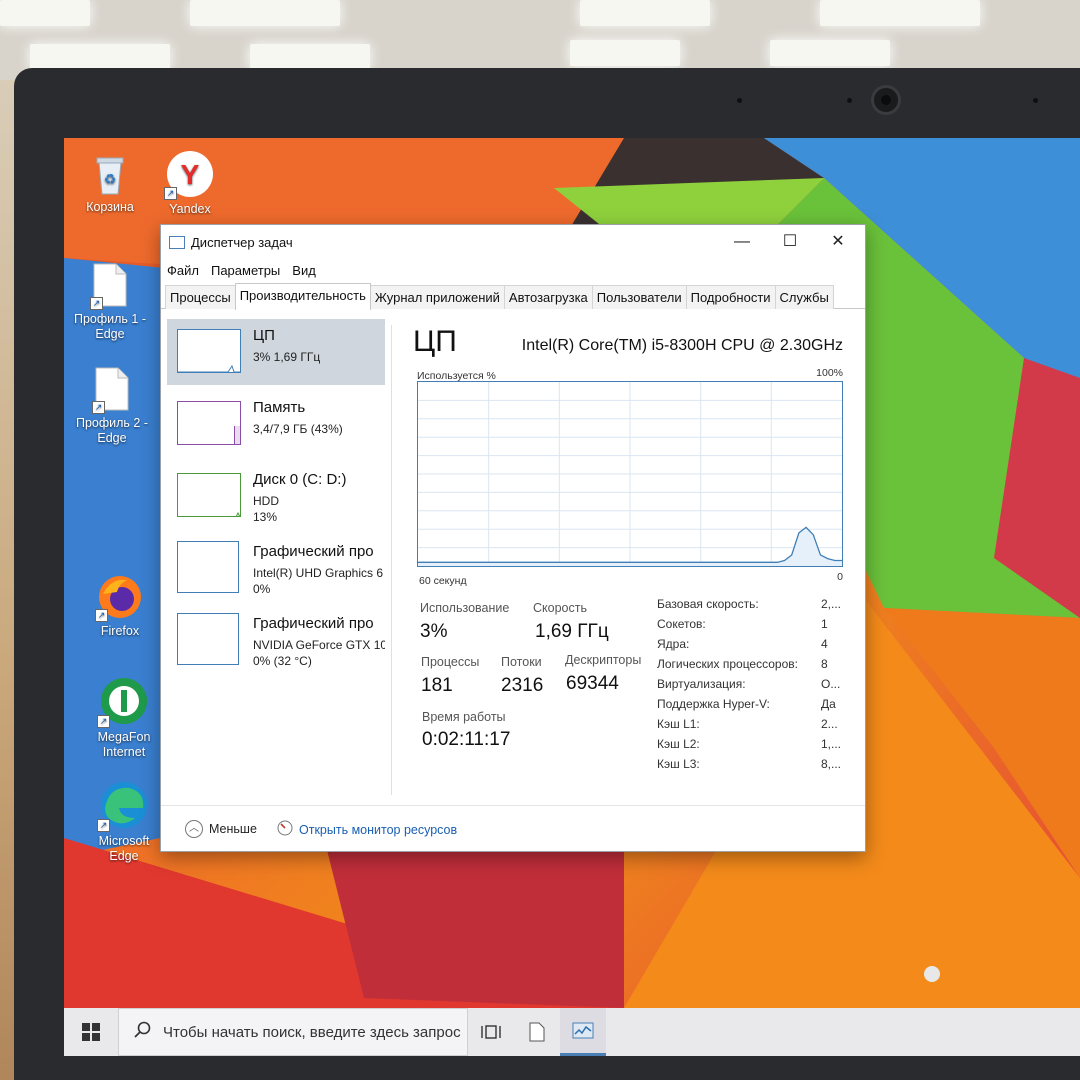 This screenshot has width=1080, height=1080. Describe the element at coordinates (378, 829) in the screenshot. I see `resource-monitor-label: Открыть монитор ресурсов` at that location.